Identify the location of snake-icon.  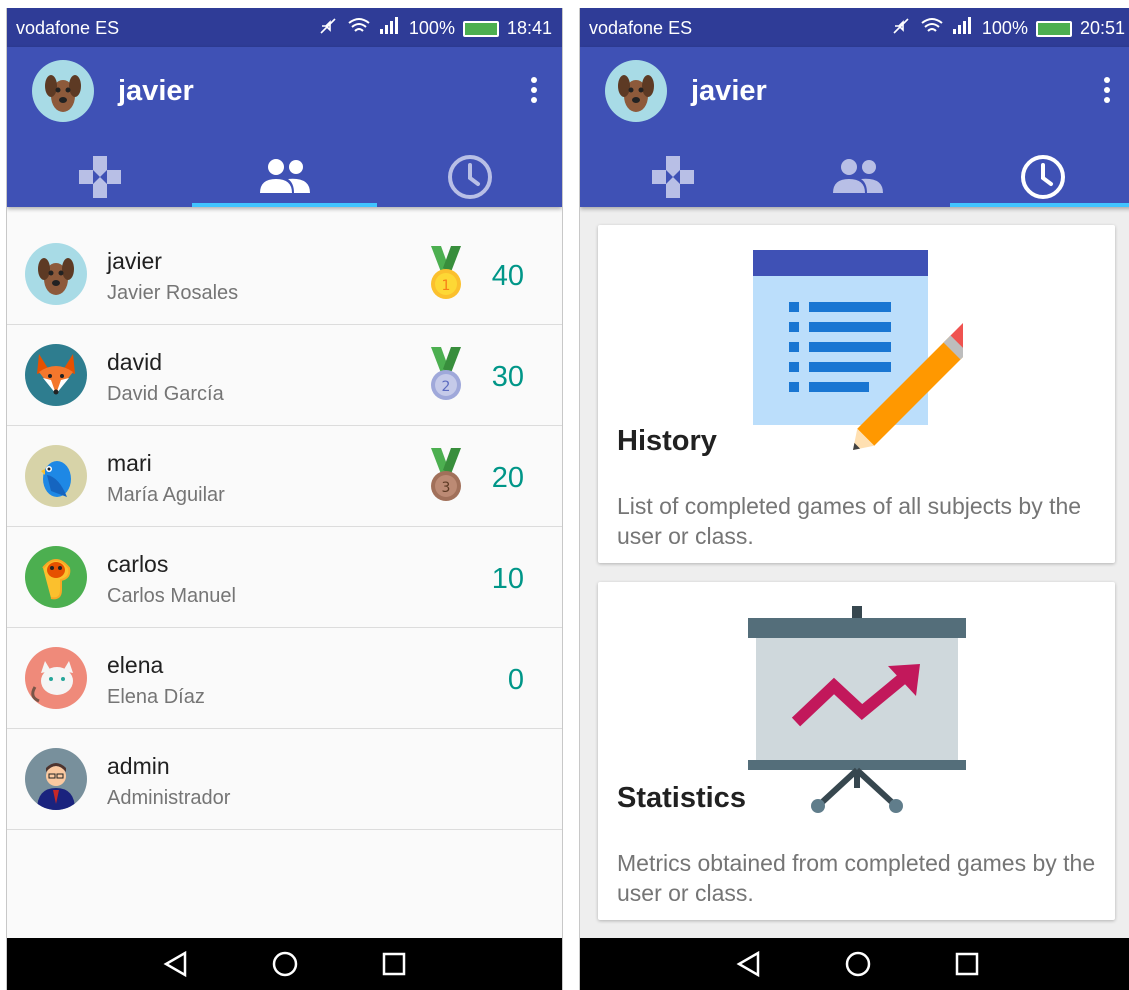
(56, 579).